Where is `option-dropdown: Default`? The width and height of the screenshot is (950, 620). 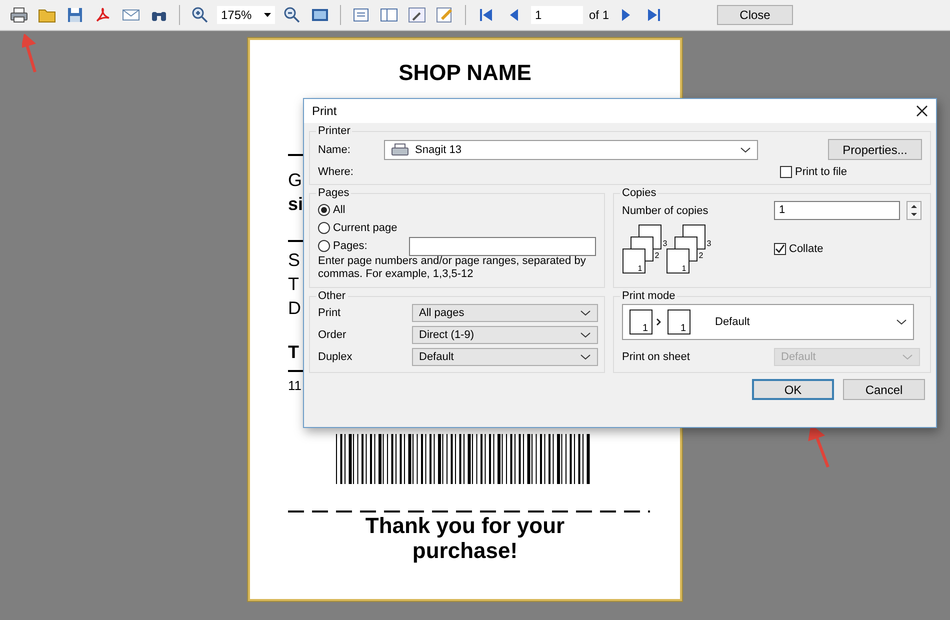 option-dropdown: Default is located at coordinates (505, 357).